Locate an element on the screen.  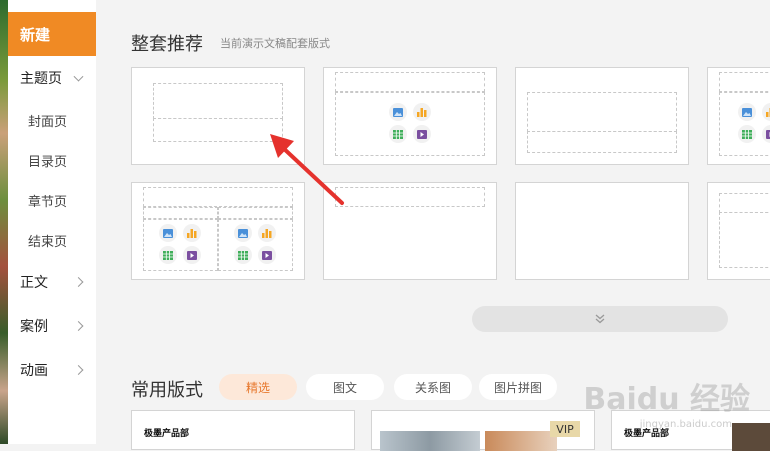
section-title: 常用版式 is located at coordinates (167, 389).